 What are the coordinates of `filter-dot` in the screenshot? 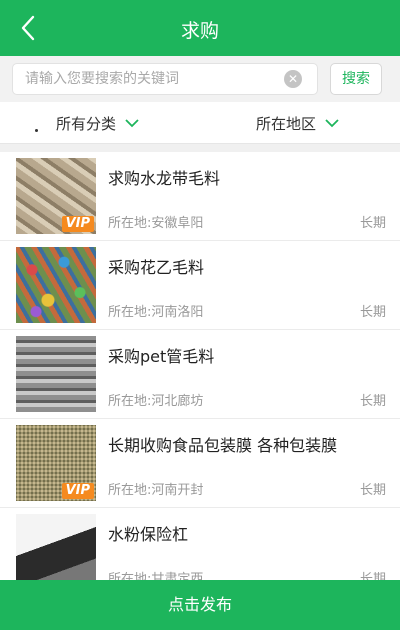 It's located at (36, 130).